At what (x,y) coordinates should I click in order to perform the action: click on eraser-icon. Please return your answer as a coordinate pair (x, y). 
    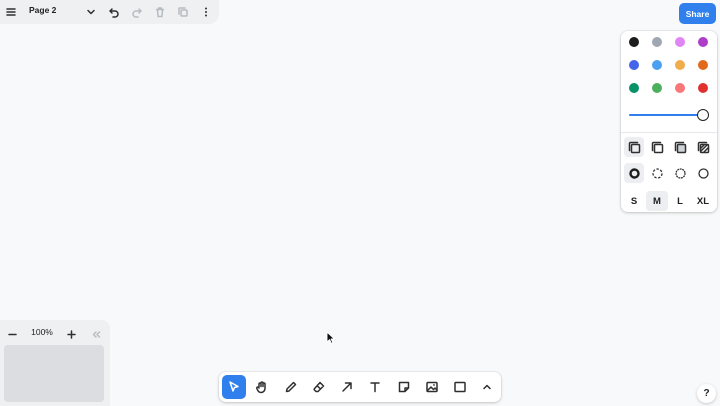
    Looking at the image, I should click on (319, 387).